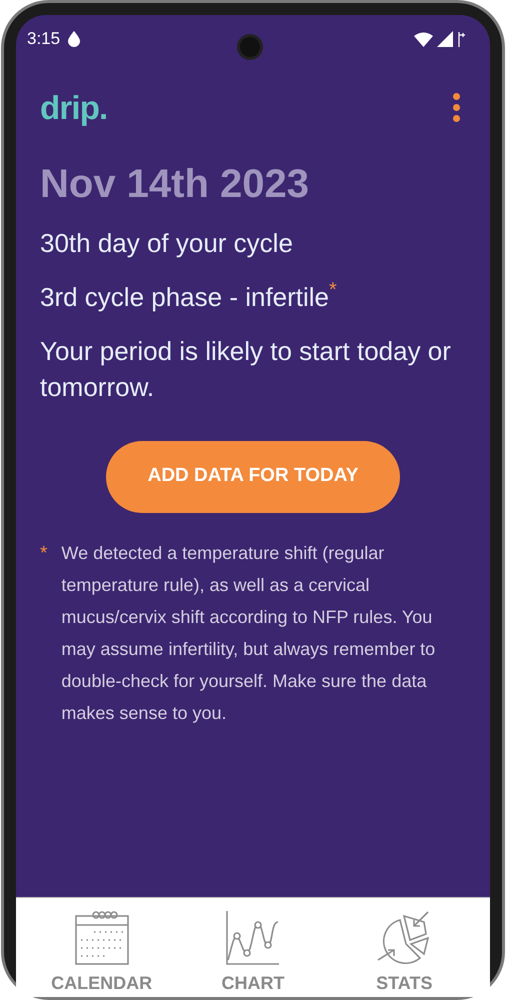 This screenshot has height=1000, width=506. Describe the element at coordinates (74, 39) in the screenshot. I see `drop-icon` at that location.